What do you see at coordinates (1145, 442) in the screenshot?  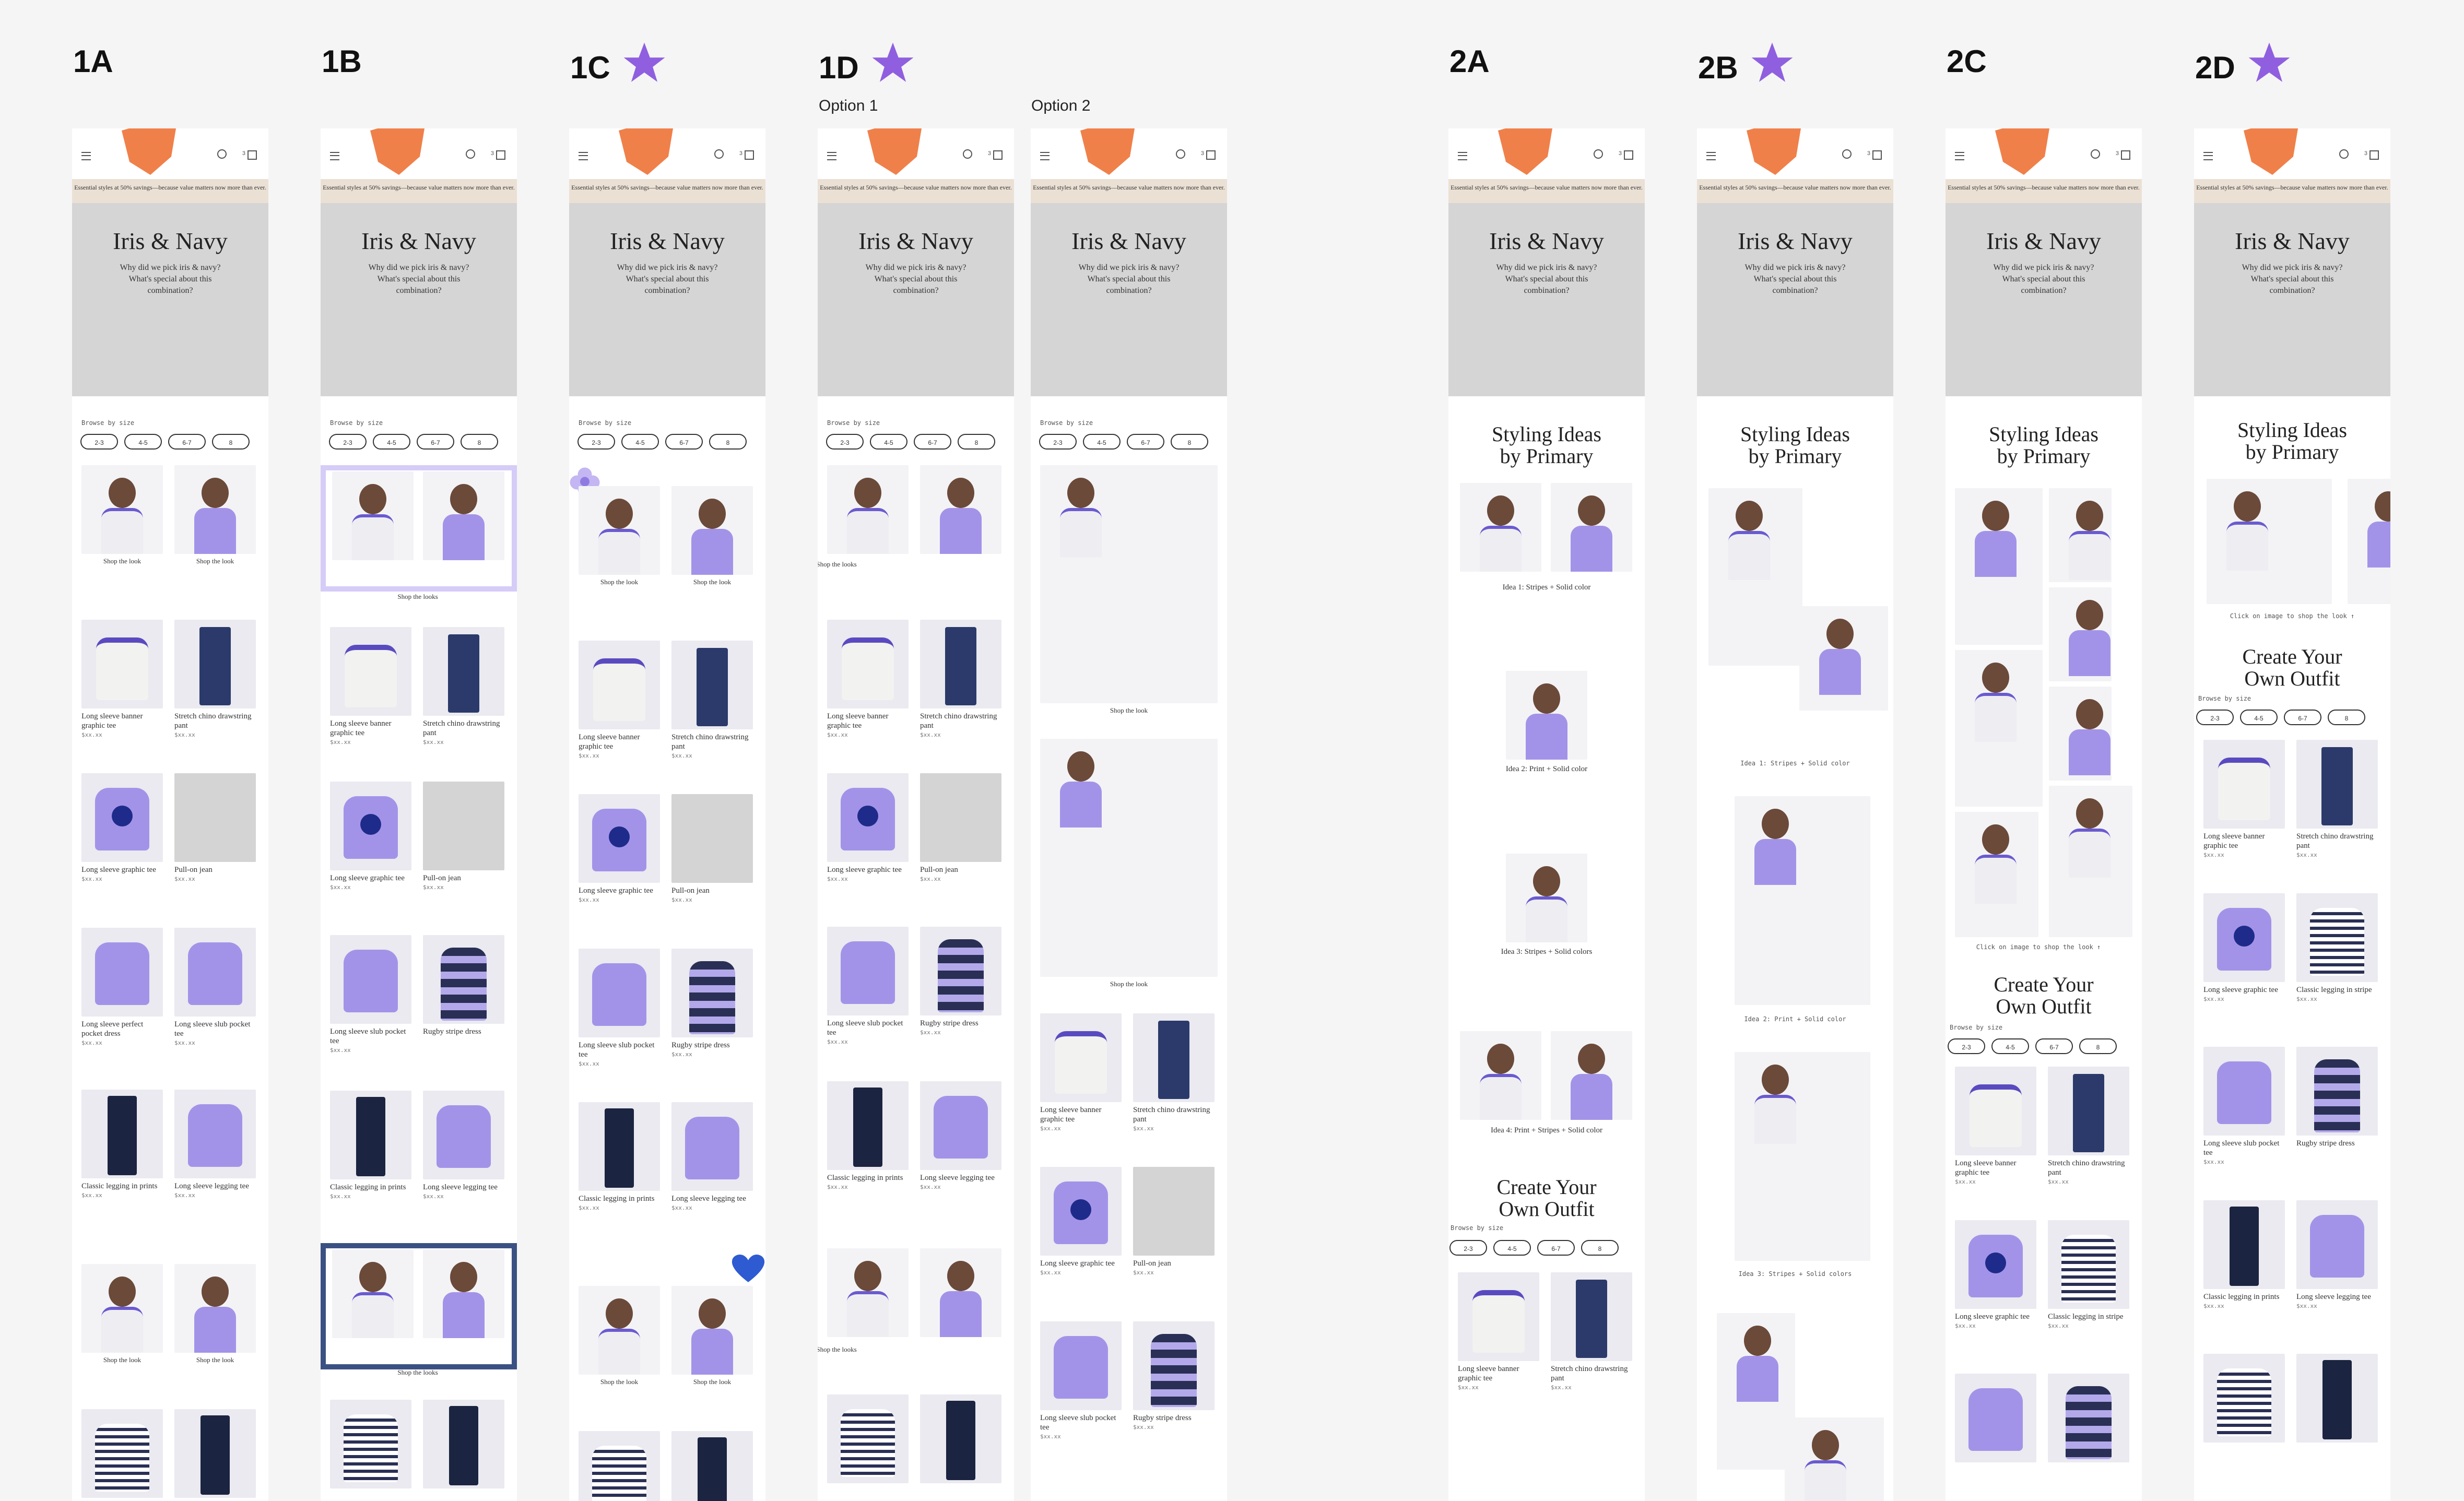 I see `size-pill: 6-7` at bounding box center [1145, 442].